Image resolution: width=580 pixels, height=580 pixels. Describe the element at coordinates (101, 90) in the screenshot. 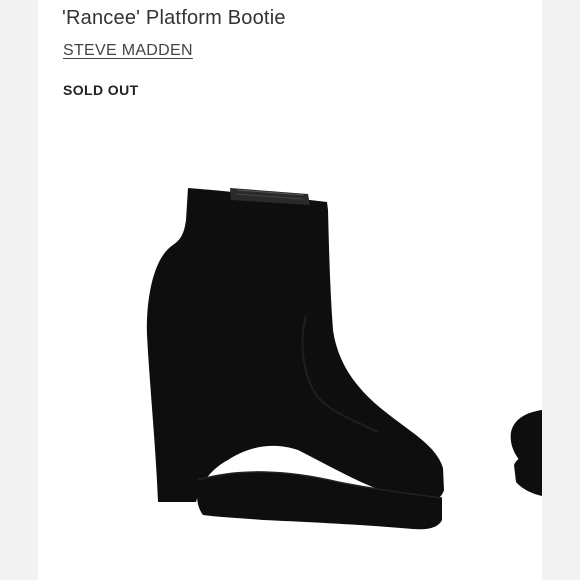

I see `sold-out-badge: SOLD OUT` at that location.